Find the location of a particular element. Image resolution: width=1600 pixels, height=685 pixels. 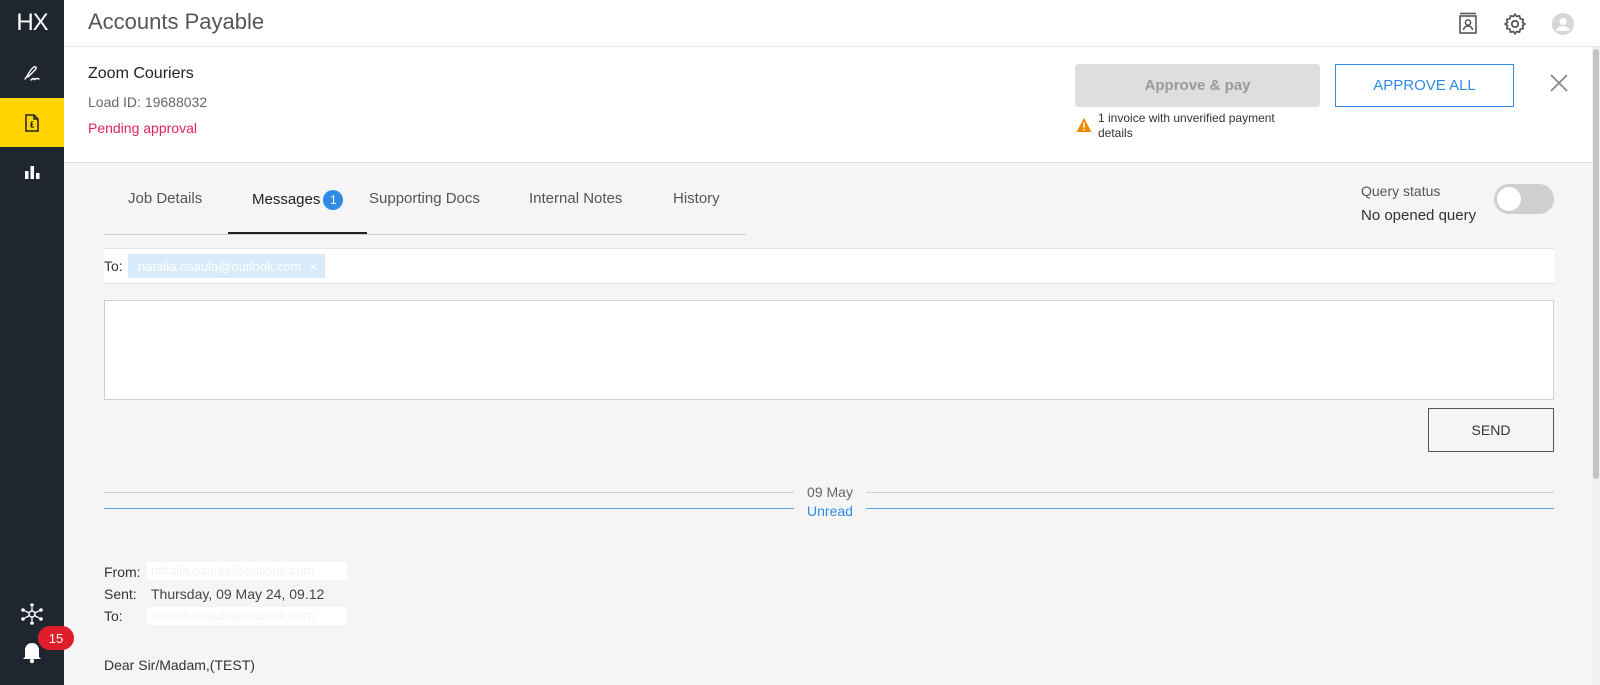

notification-count-badge: 15 is located at coordinates (56, 638).